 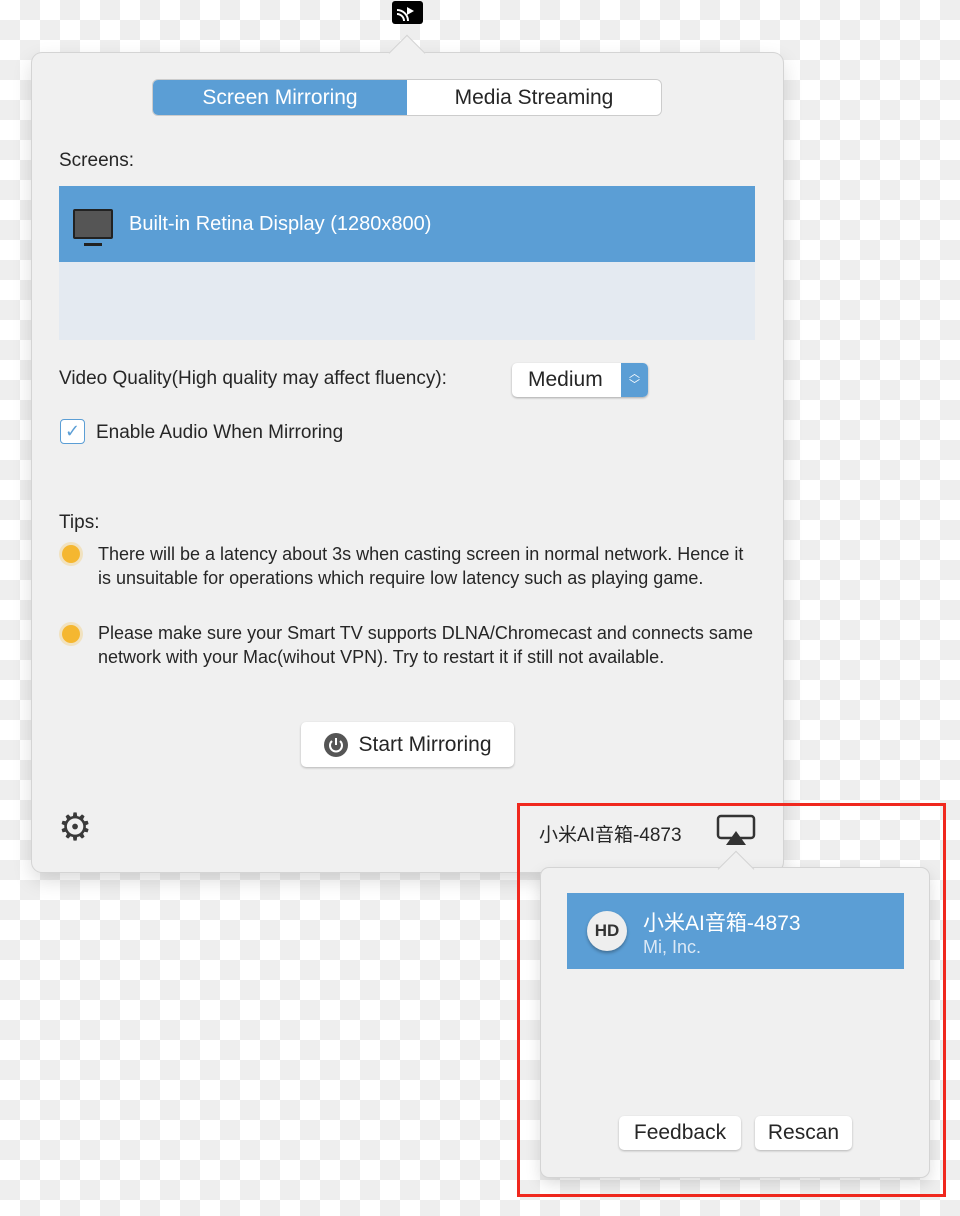 I want to click on feedback-button: Feedback, so click(x=680, y=1133).